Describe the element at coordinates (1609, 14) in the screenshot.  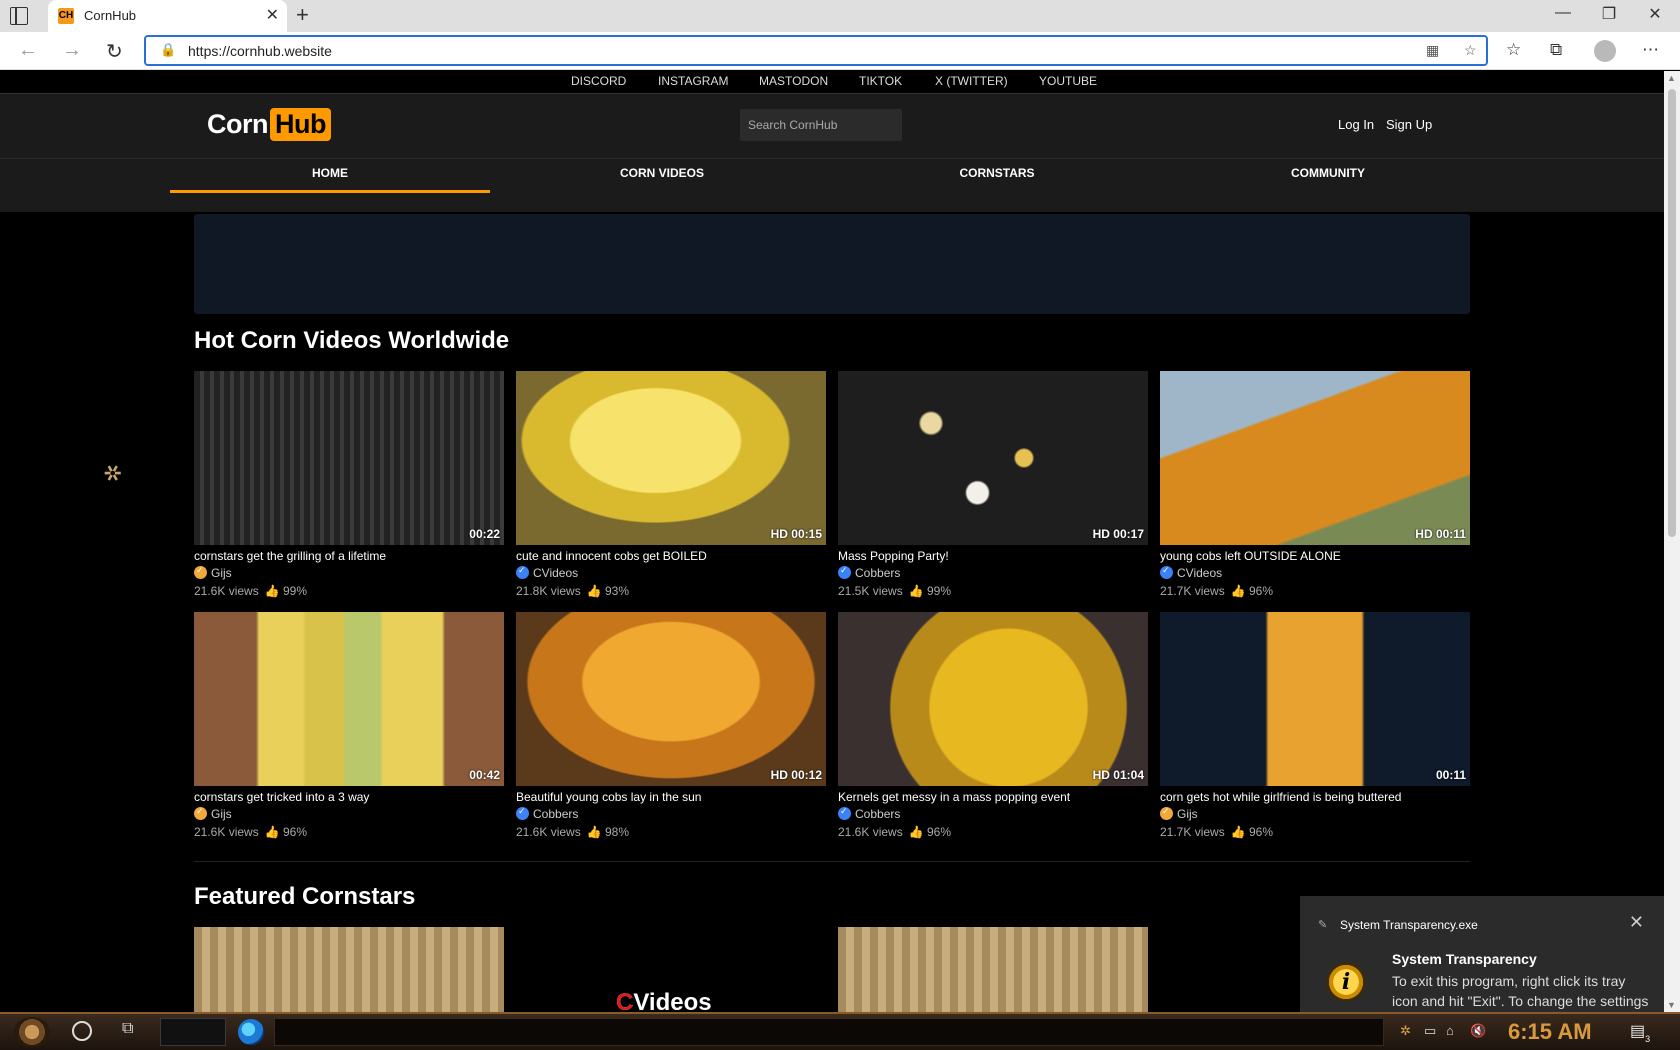
I see `restore-icon: ❐` at that location.